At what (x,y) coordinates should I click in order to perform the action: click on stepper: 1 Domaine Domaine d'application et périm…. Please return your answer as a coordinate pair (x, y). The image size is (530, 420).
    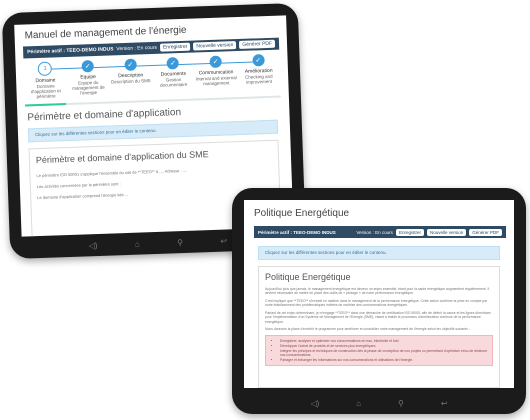
    Looking at the image, I should click on (152, 78).